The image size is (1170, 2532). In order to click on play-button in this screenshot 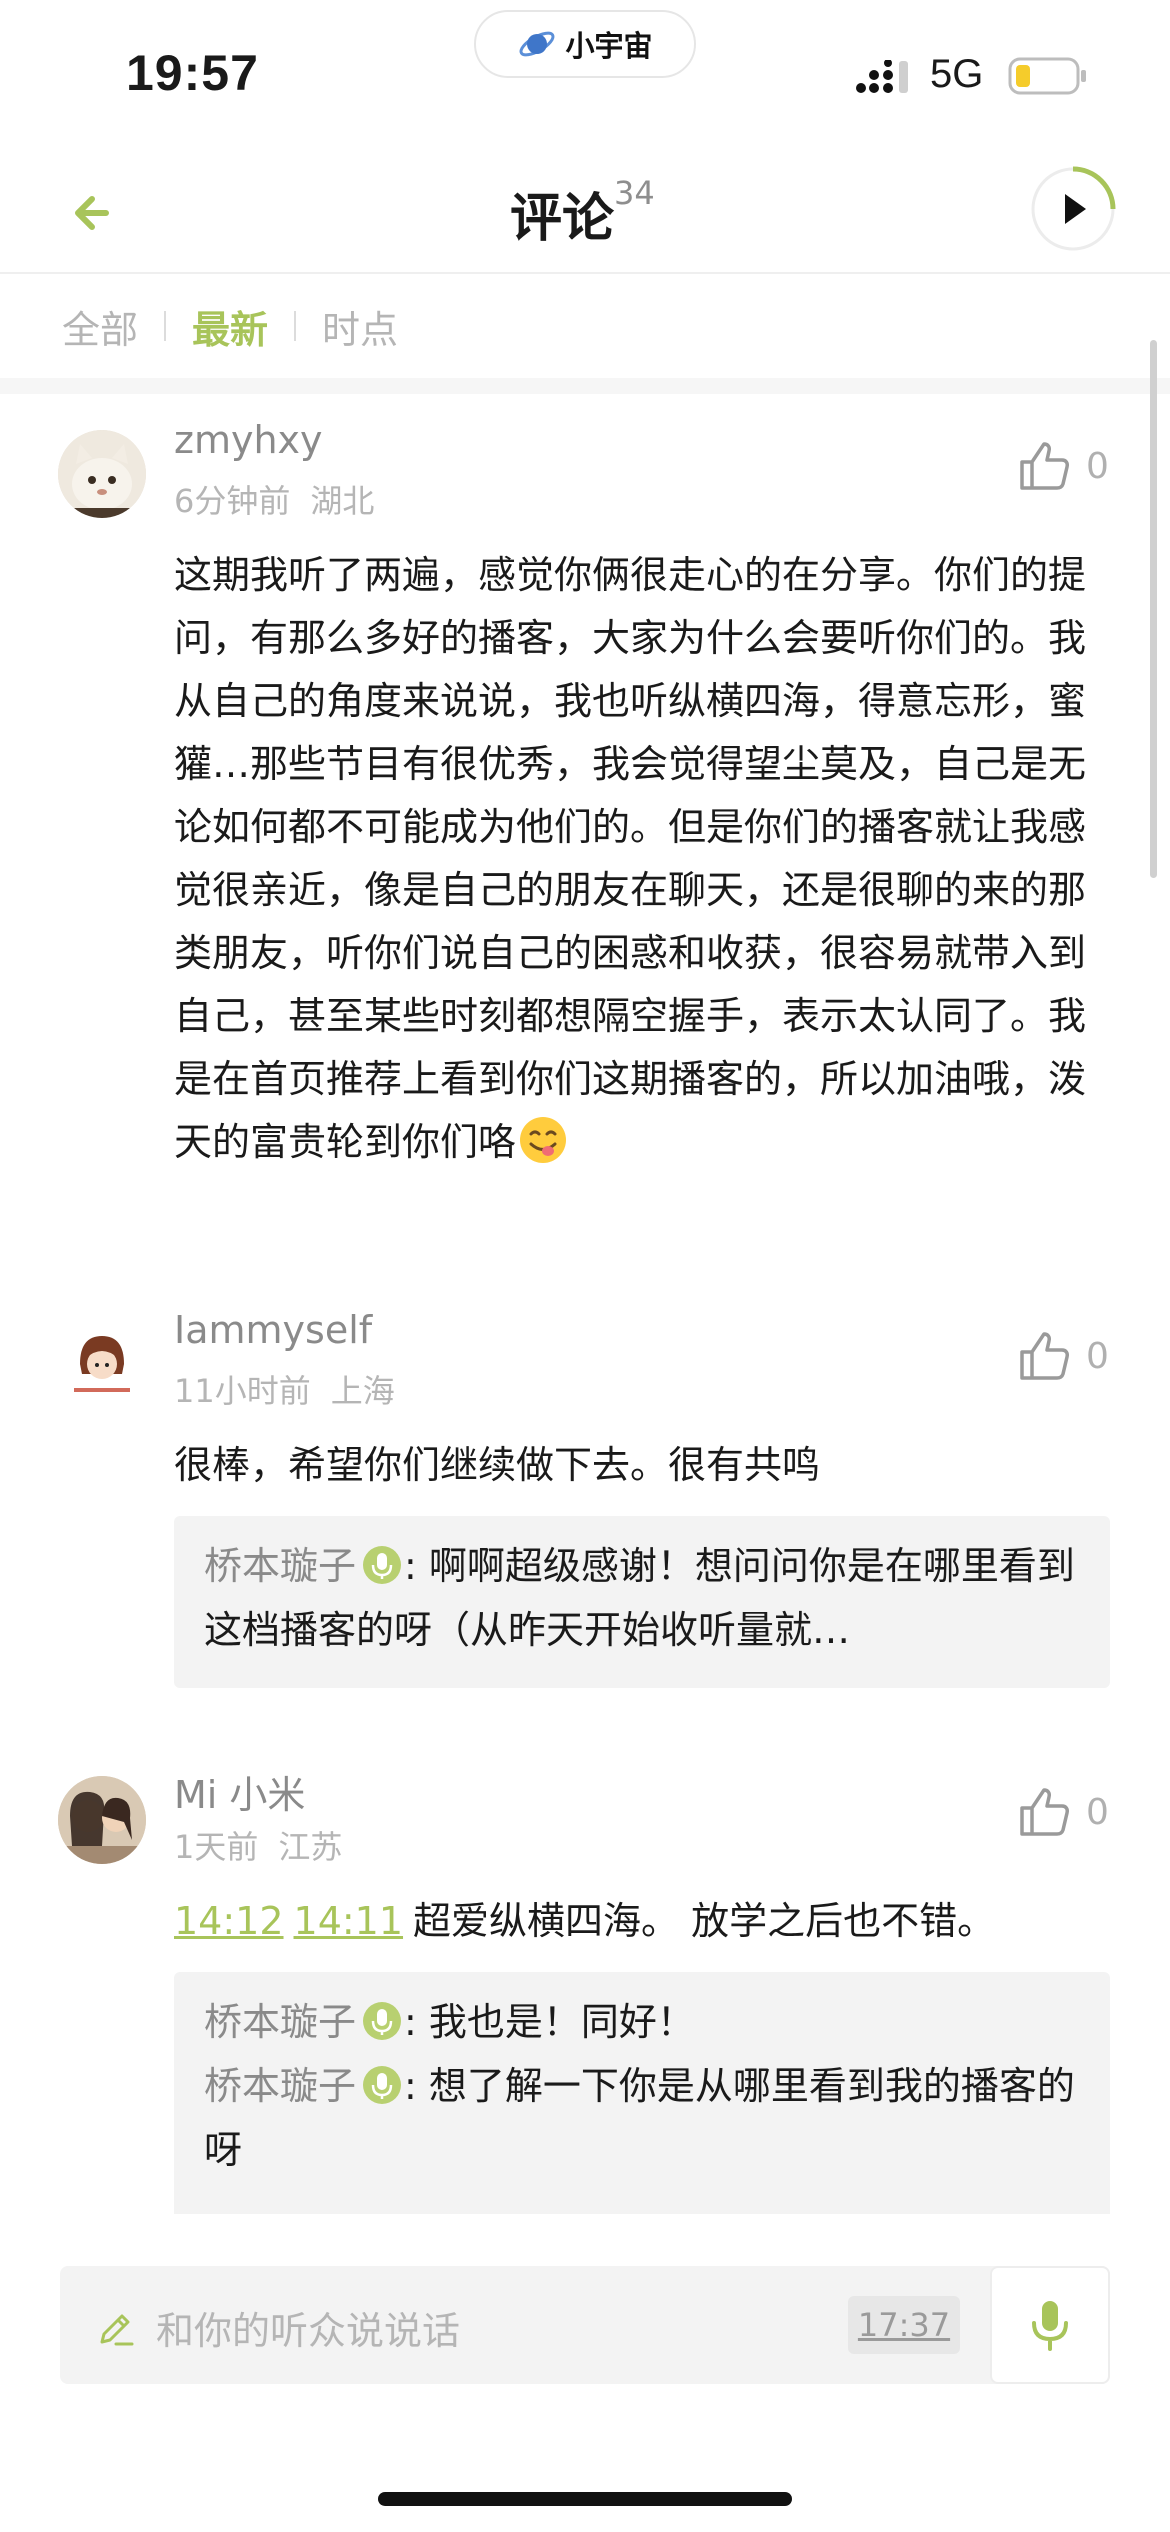, I will do `click(1073, 209)`.